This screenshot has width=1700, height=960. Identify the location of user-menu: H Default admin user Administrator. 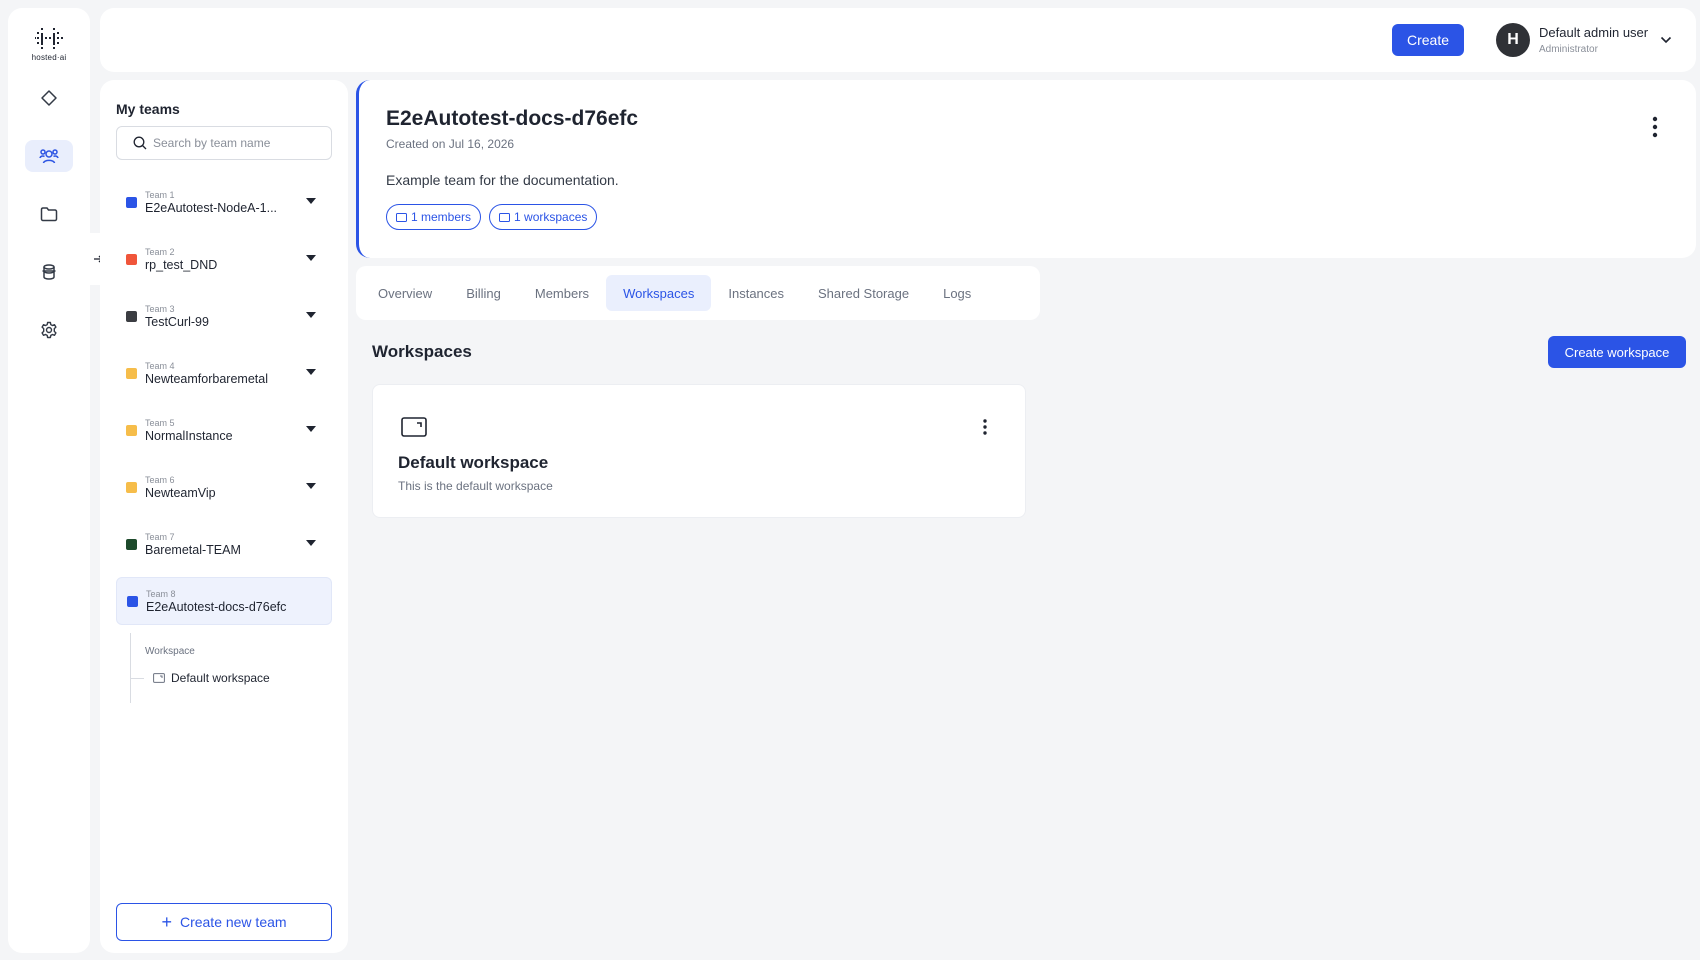
(1584, 40).